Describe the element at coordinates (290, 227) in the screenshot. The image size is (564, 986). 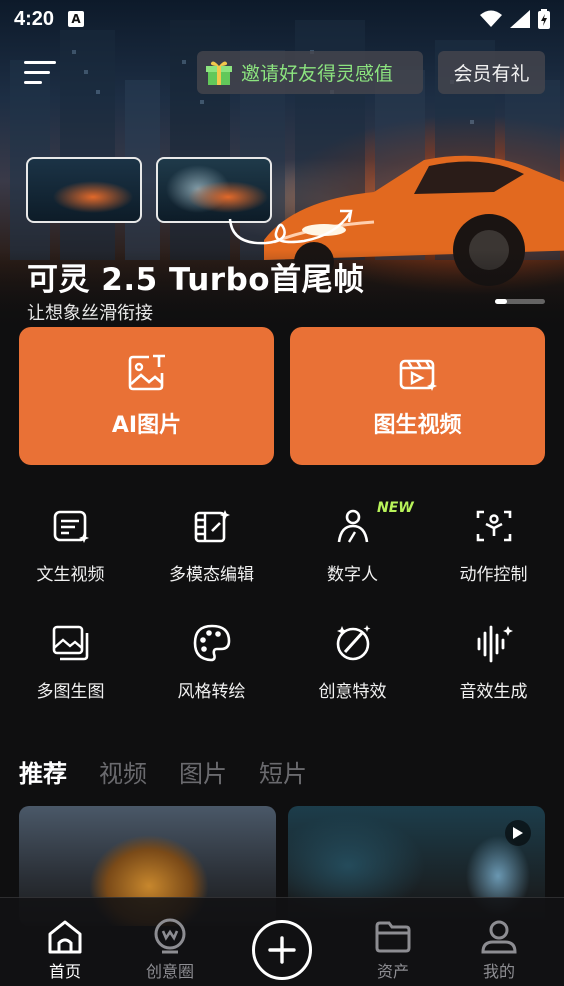
I see `curly-arrow-icon` at that location.